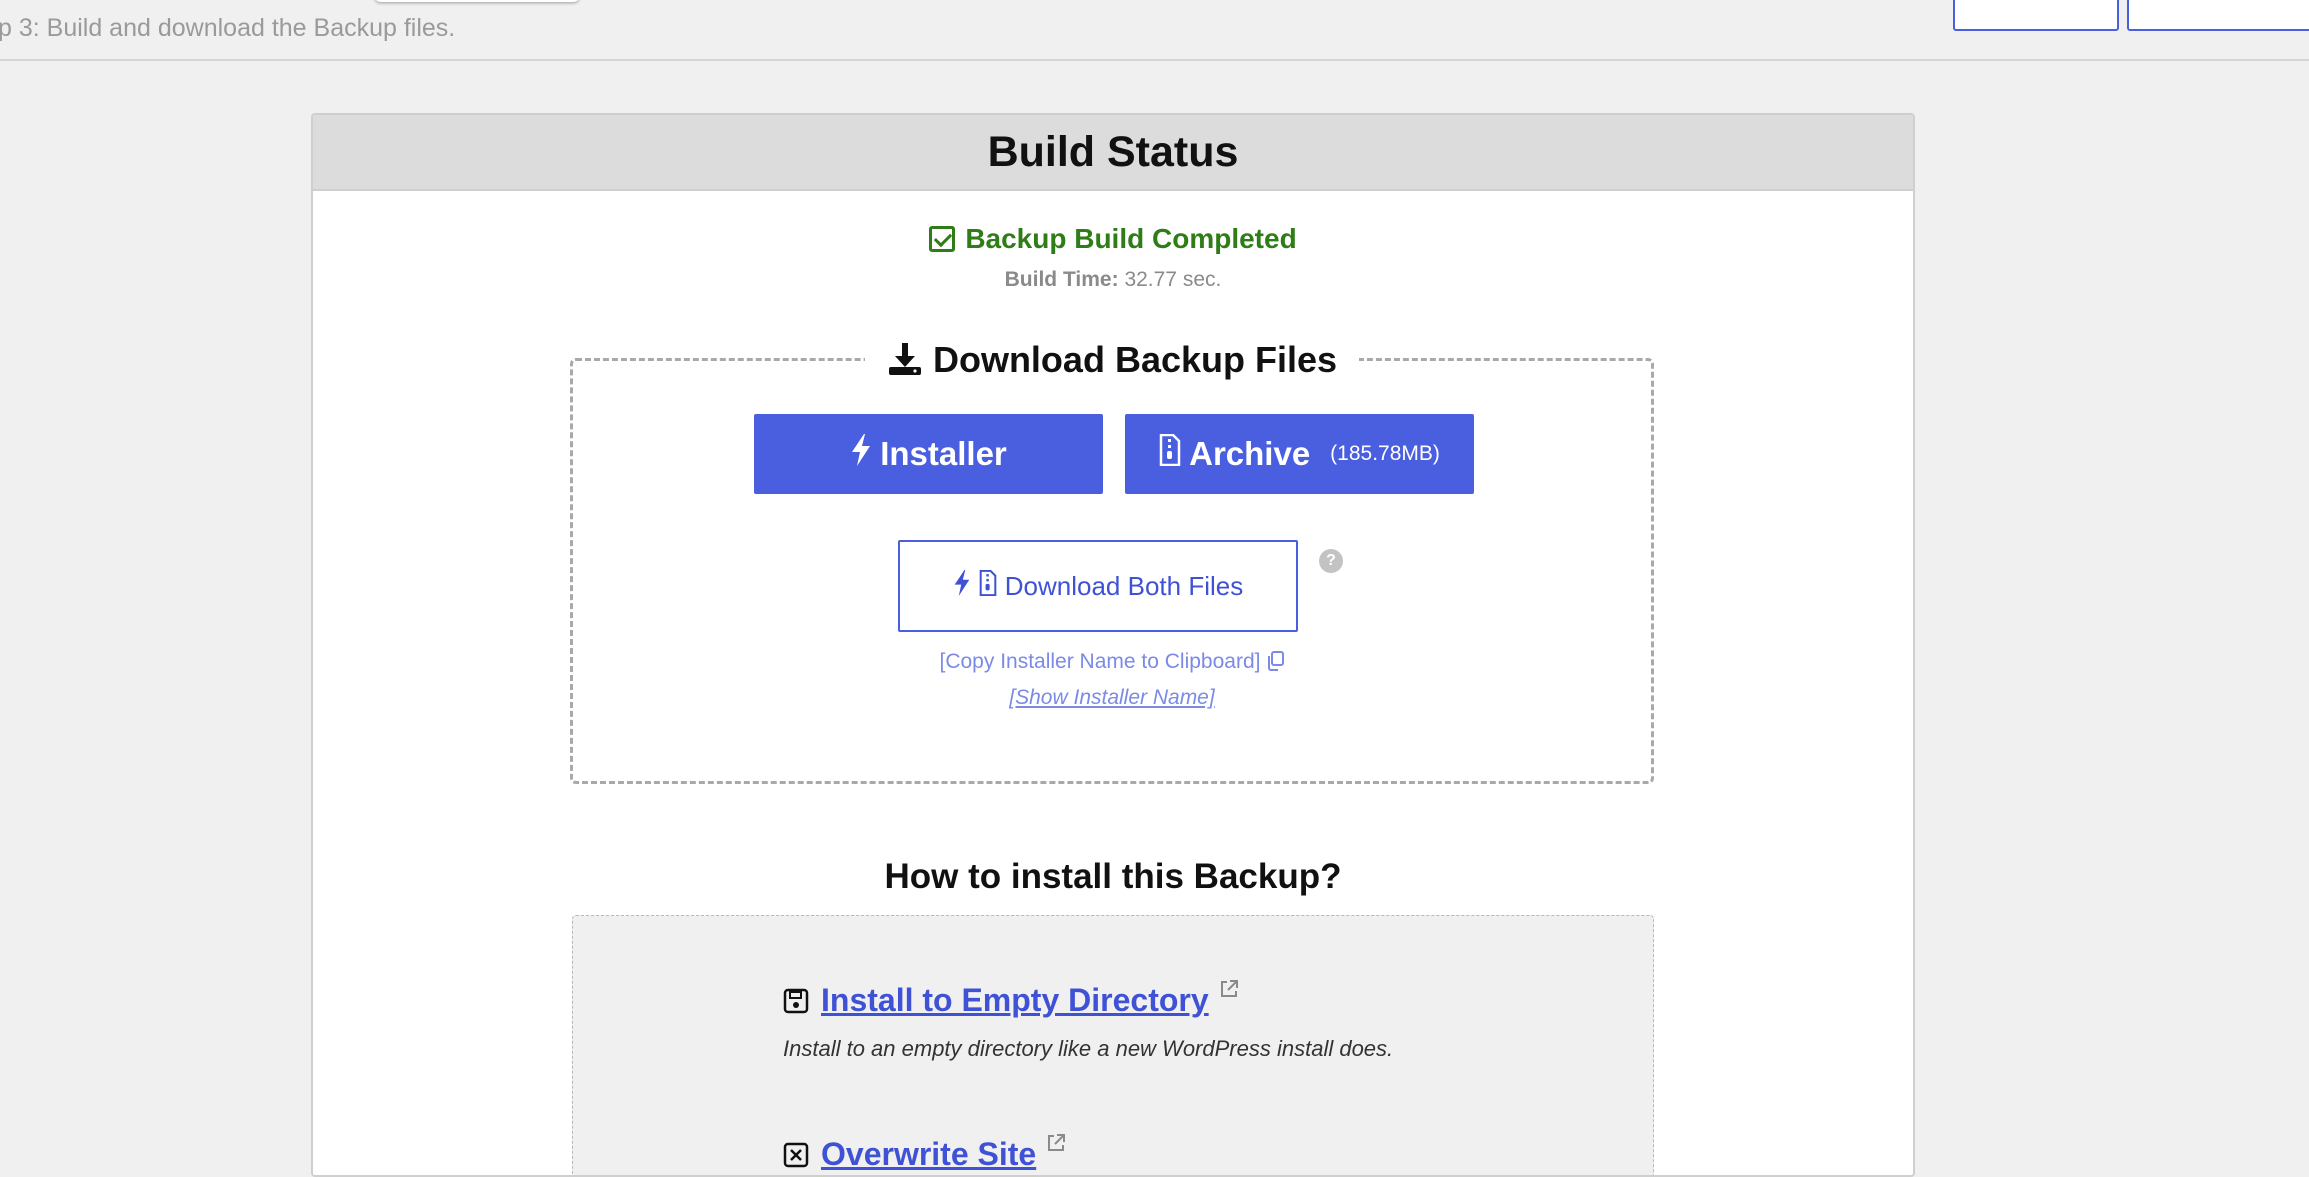 The image size is (2309, 1177). I want to click on download-both-label: Download Both Files, so click(1124, 585).